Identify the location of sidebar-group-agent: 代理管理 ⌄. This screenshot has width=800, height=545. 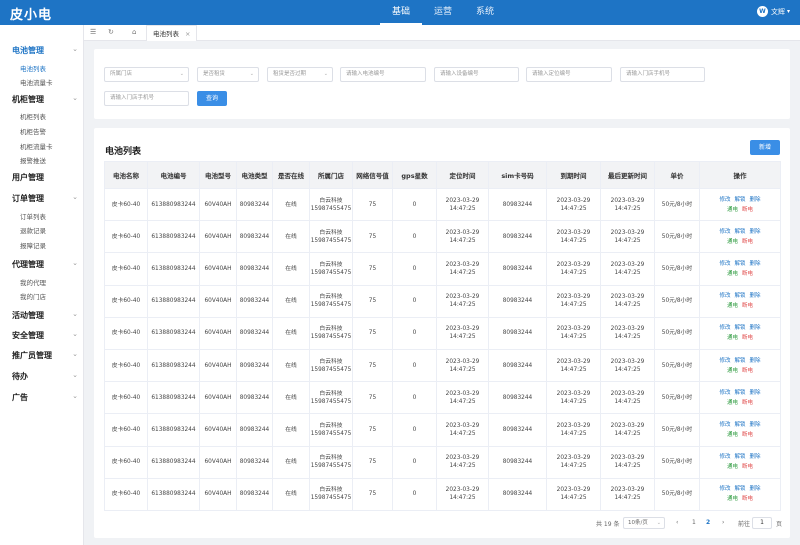
(45, 264).